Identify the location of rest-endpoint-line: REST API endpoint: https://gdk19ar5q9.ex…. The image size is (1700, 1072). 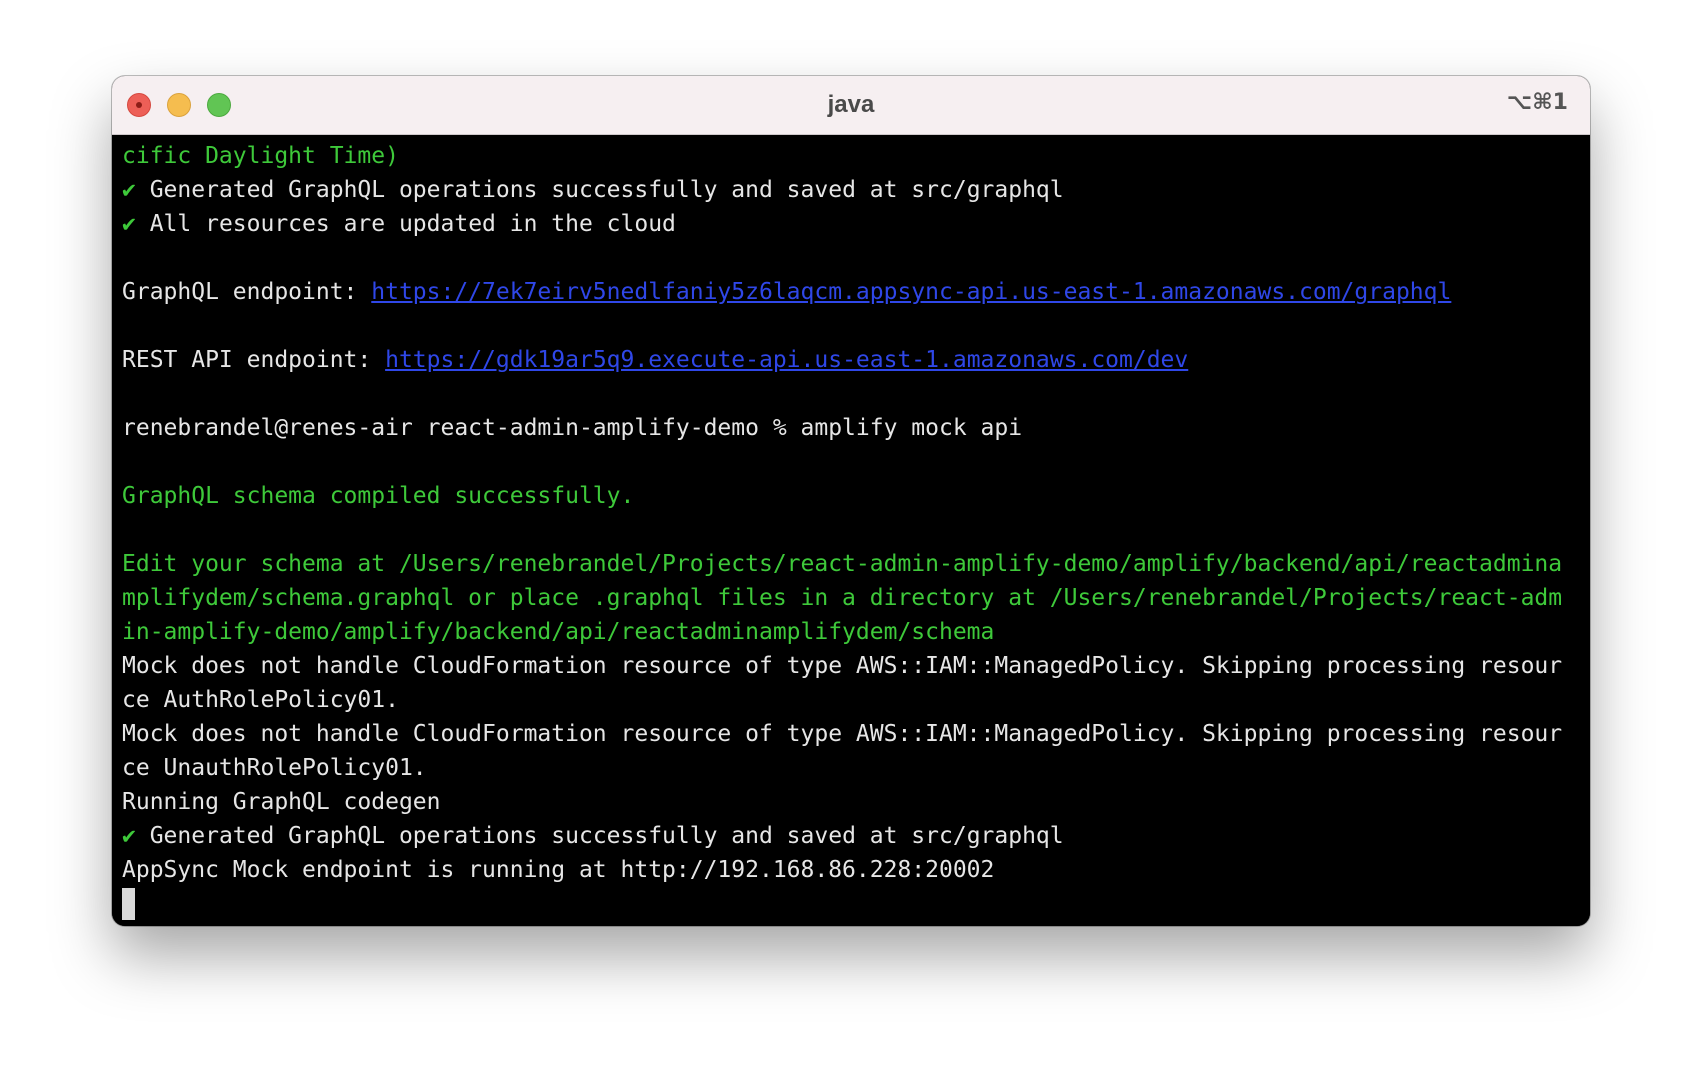
(851, 360).